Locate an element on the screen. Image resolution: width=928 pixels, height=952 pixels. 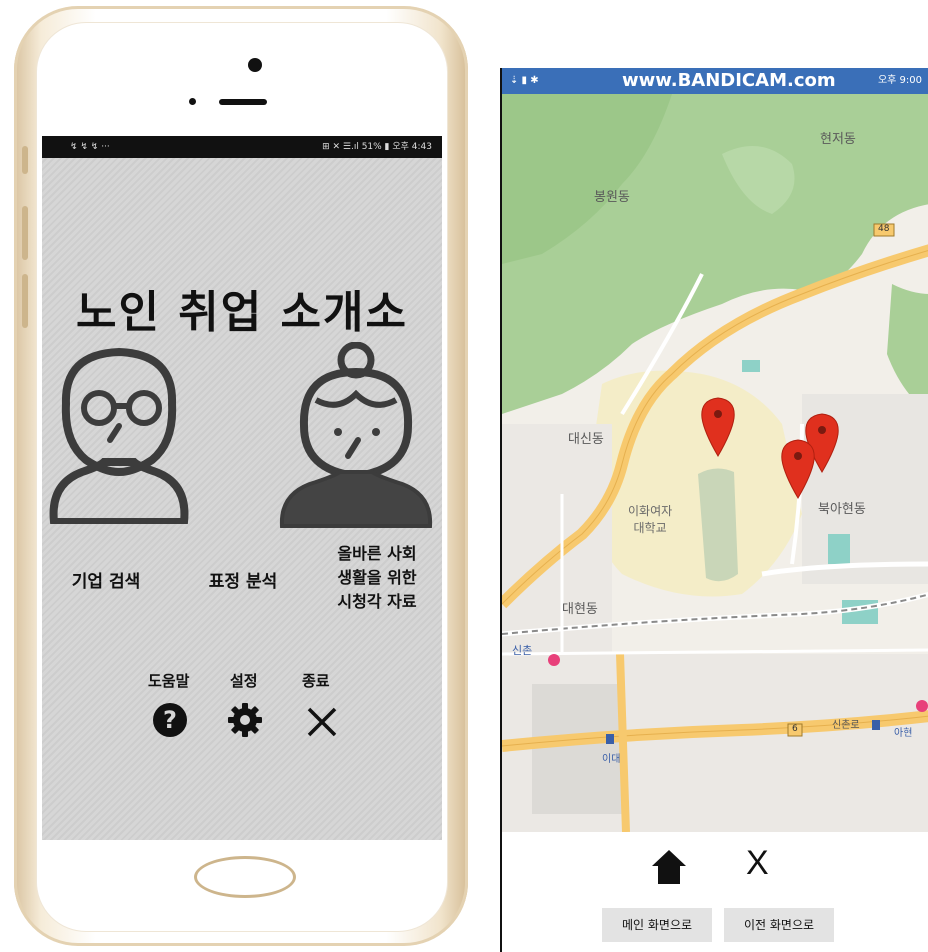
road-shield-6: 6 is located at coordinates (795, 729).